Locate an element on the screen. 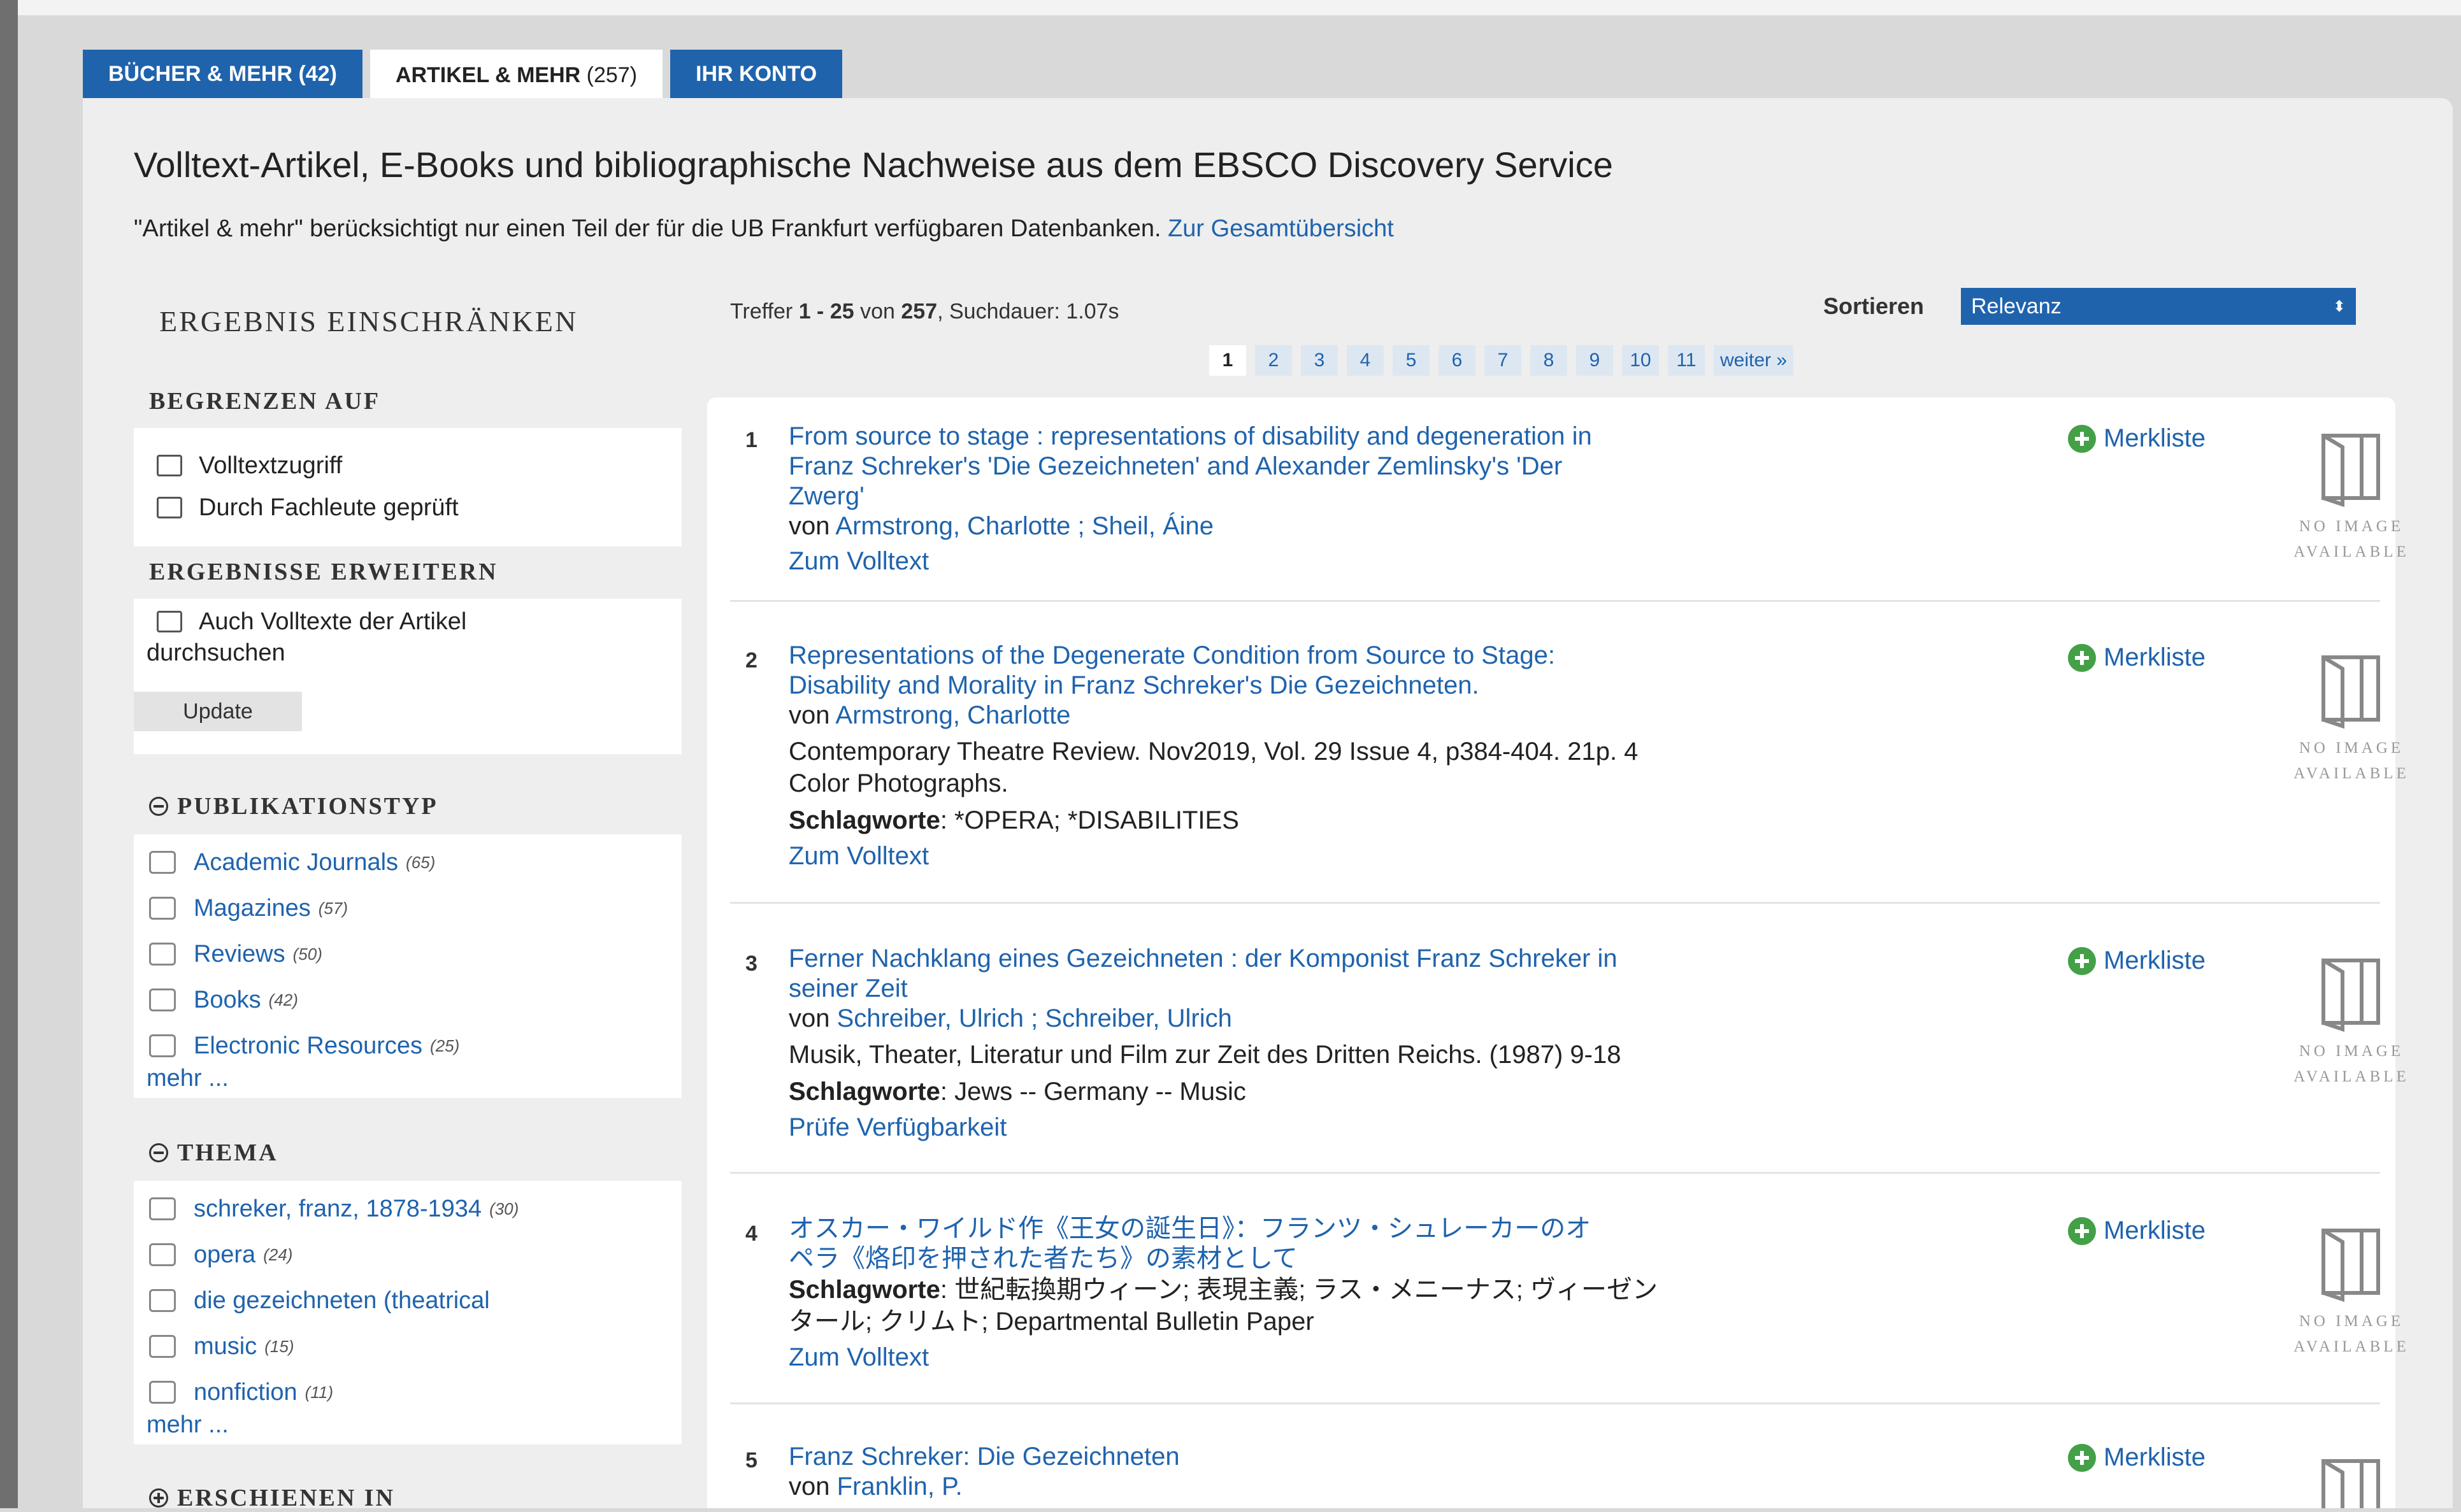  pubtype-heading: PUBLIKATIONSTYP is located at coordinates (293, 806).